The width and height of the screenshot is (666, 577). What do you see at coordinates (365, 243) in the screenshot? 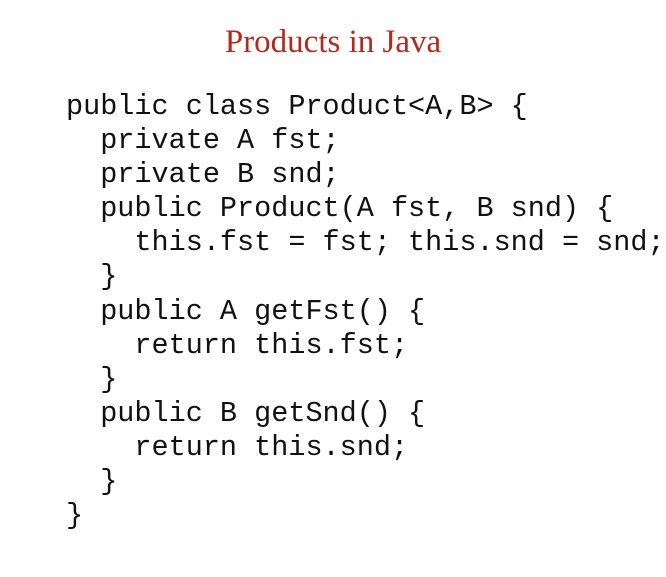
I see `code-line: this.fst = fst; this.snd = snd;` at bounding box center [365, 243].